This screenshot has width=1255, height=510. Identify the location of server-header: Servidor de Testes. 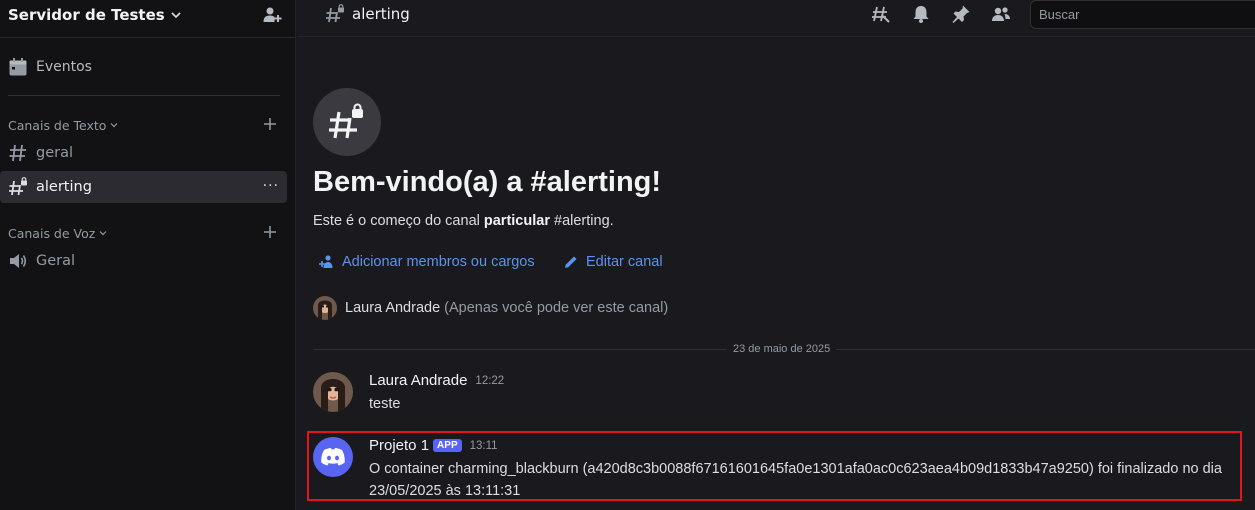
(148, 14).